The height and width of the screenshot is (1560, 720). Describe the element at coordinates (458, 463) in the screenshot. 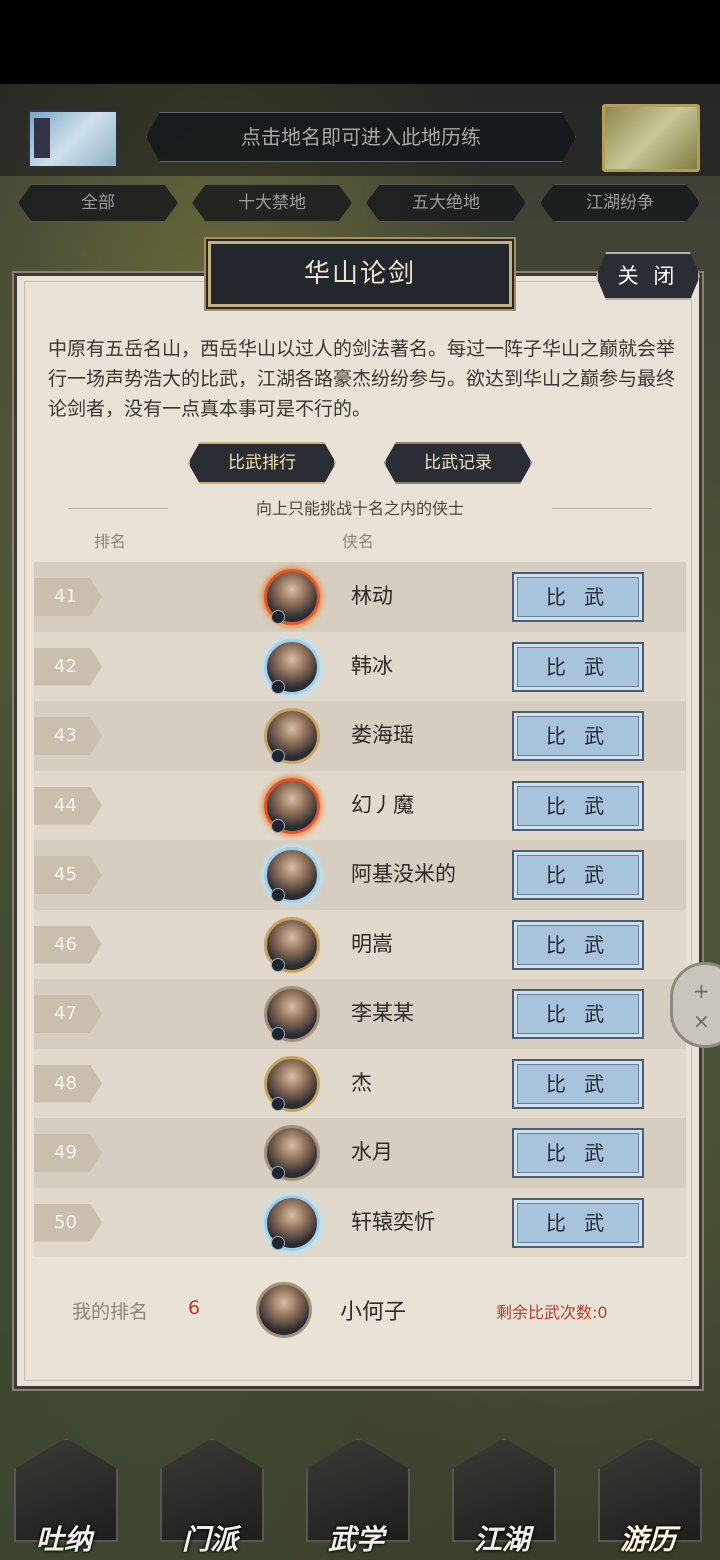

I see `tab-records: 比武记录` at that location.